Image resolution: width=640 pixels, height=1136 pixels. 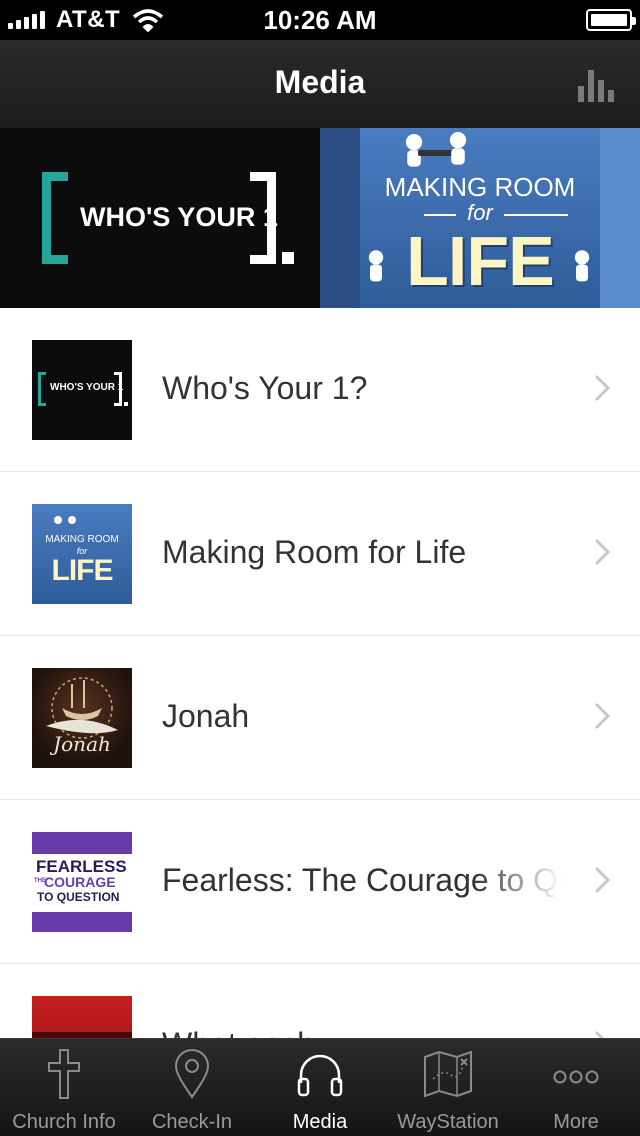 I want to click on period-dot-graphic, so click(x=288, y=258).